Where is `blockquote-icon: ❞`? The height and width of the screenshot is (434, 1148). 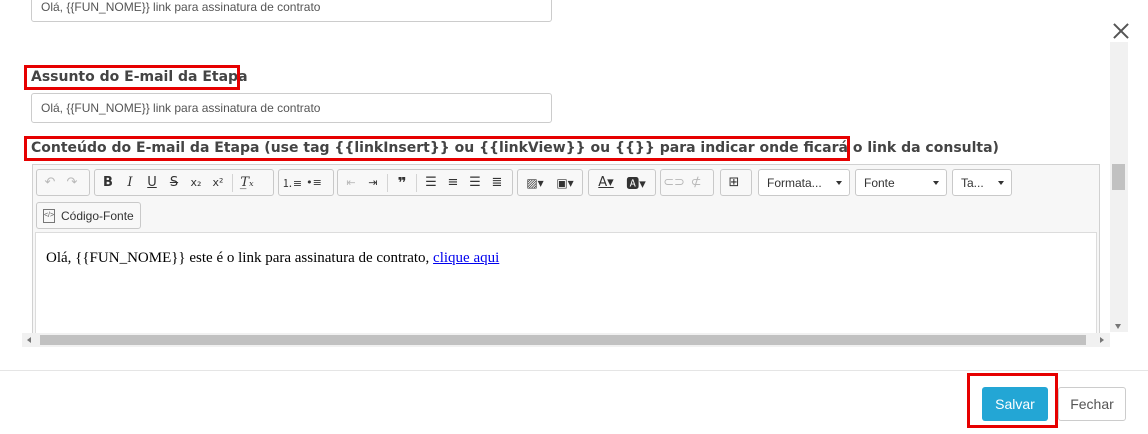 blockquote-icon: ❞ is located at coordinates (402, 182).